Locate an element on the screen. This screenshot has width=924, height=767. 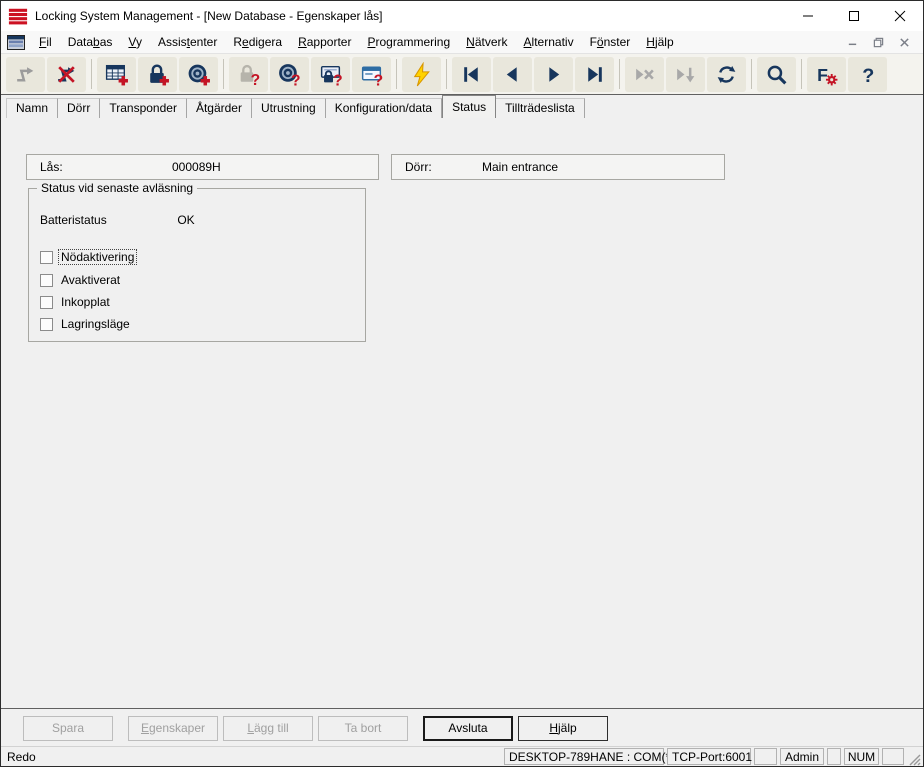
abort-action-button is located at coordinates (66, 74).